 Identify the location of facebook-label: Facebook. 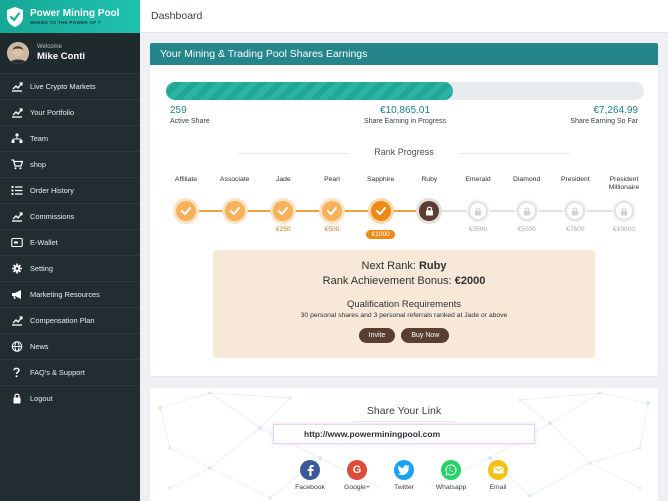
(310, 487).